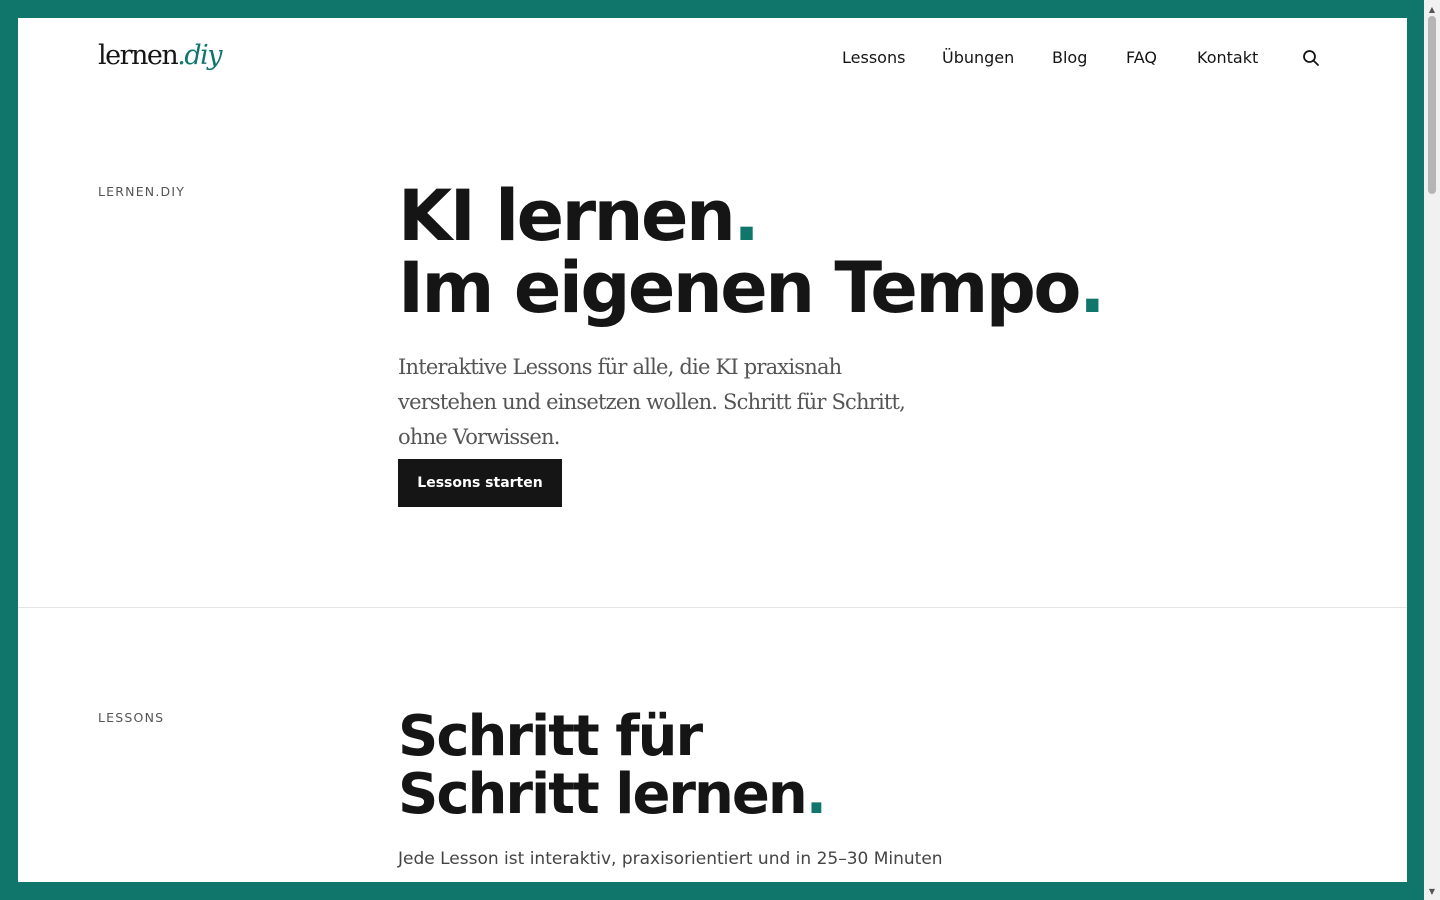 This screenshot has height=900, width=1440. What do you see at coordinates (550, 736) in the screenshot?
I see `lessons-title-line1: Schritt für` at bounding box center [550, 736].